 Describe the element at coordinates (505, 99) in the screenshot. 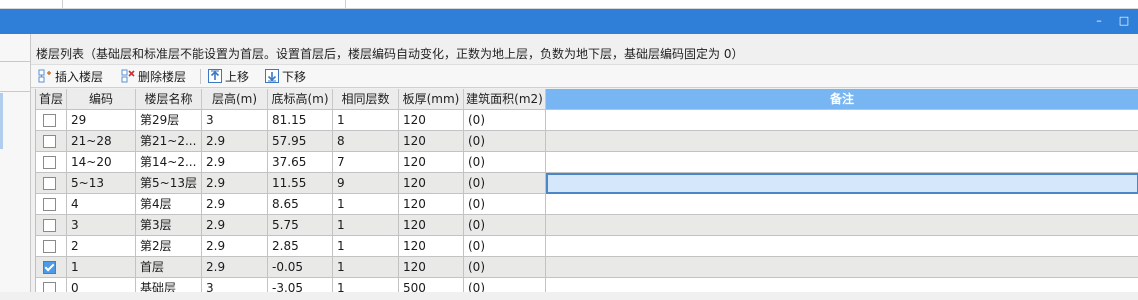

I see `header-floor-area: 建筑面积(m2)` at that location.